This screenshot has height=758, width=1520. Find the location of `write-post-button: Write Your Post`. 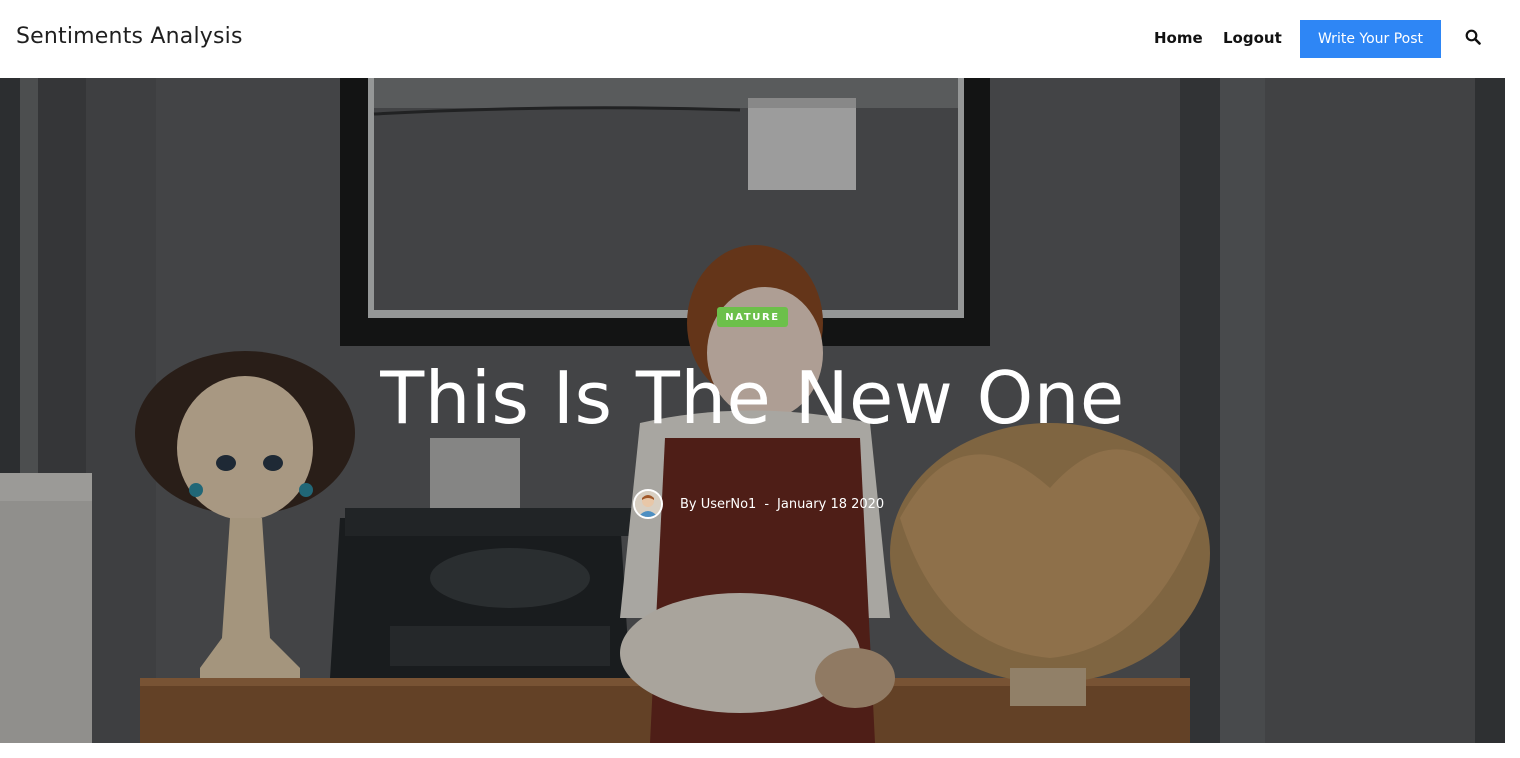

write-post-button: Write Your Post is located at coordinates (1370, 39).